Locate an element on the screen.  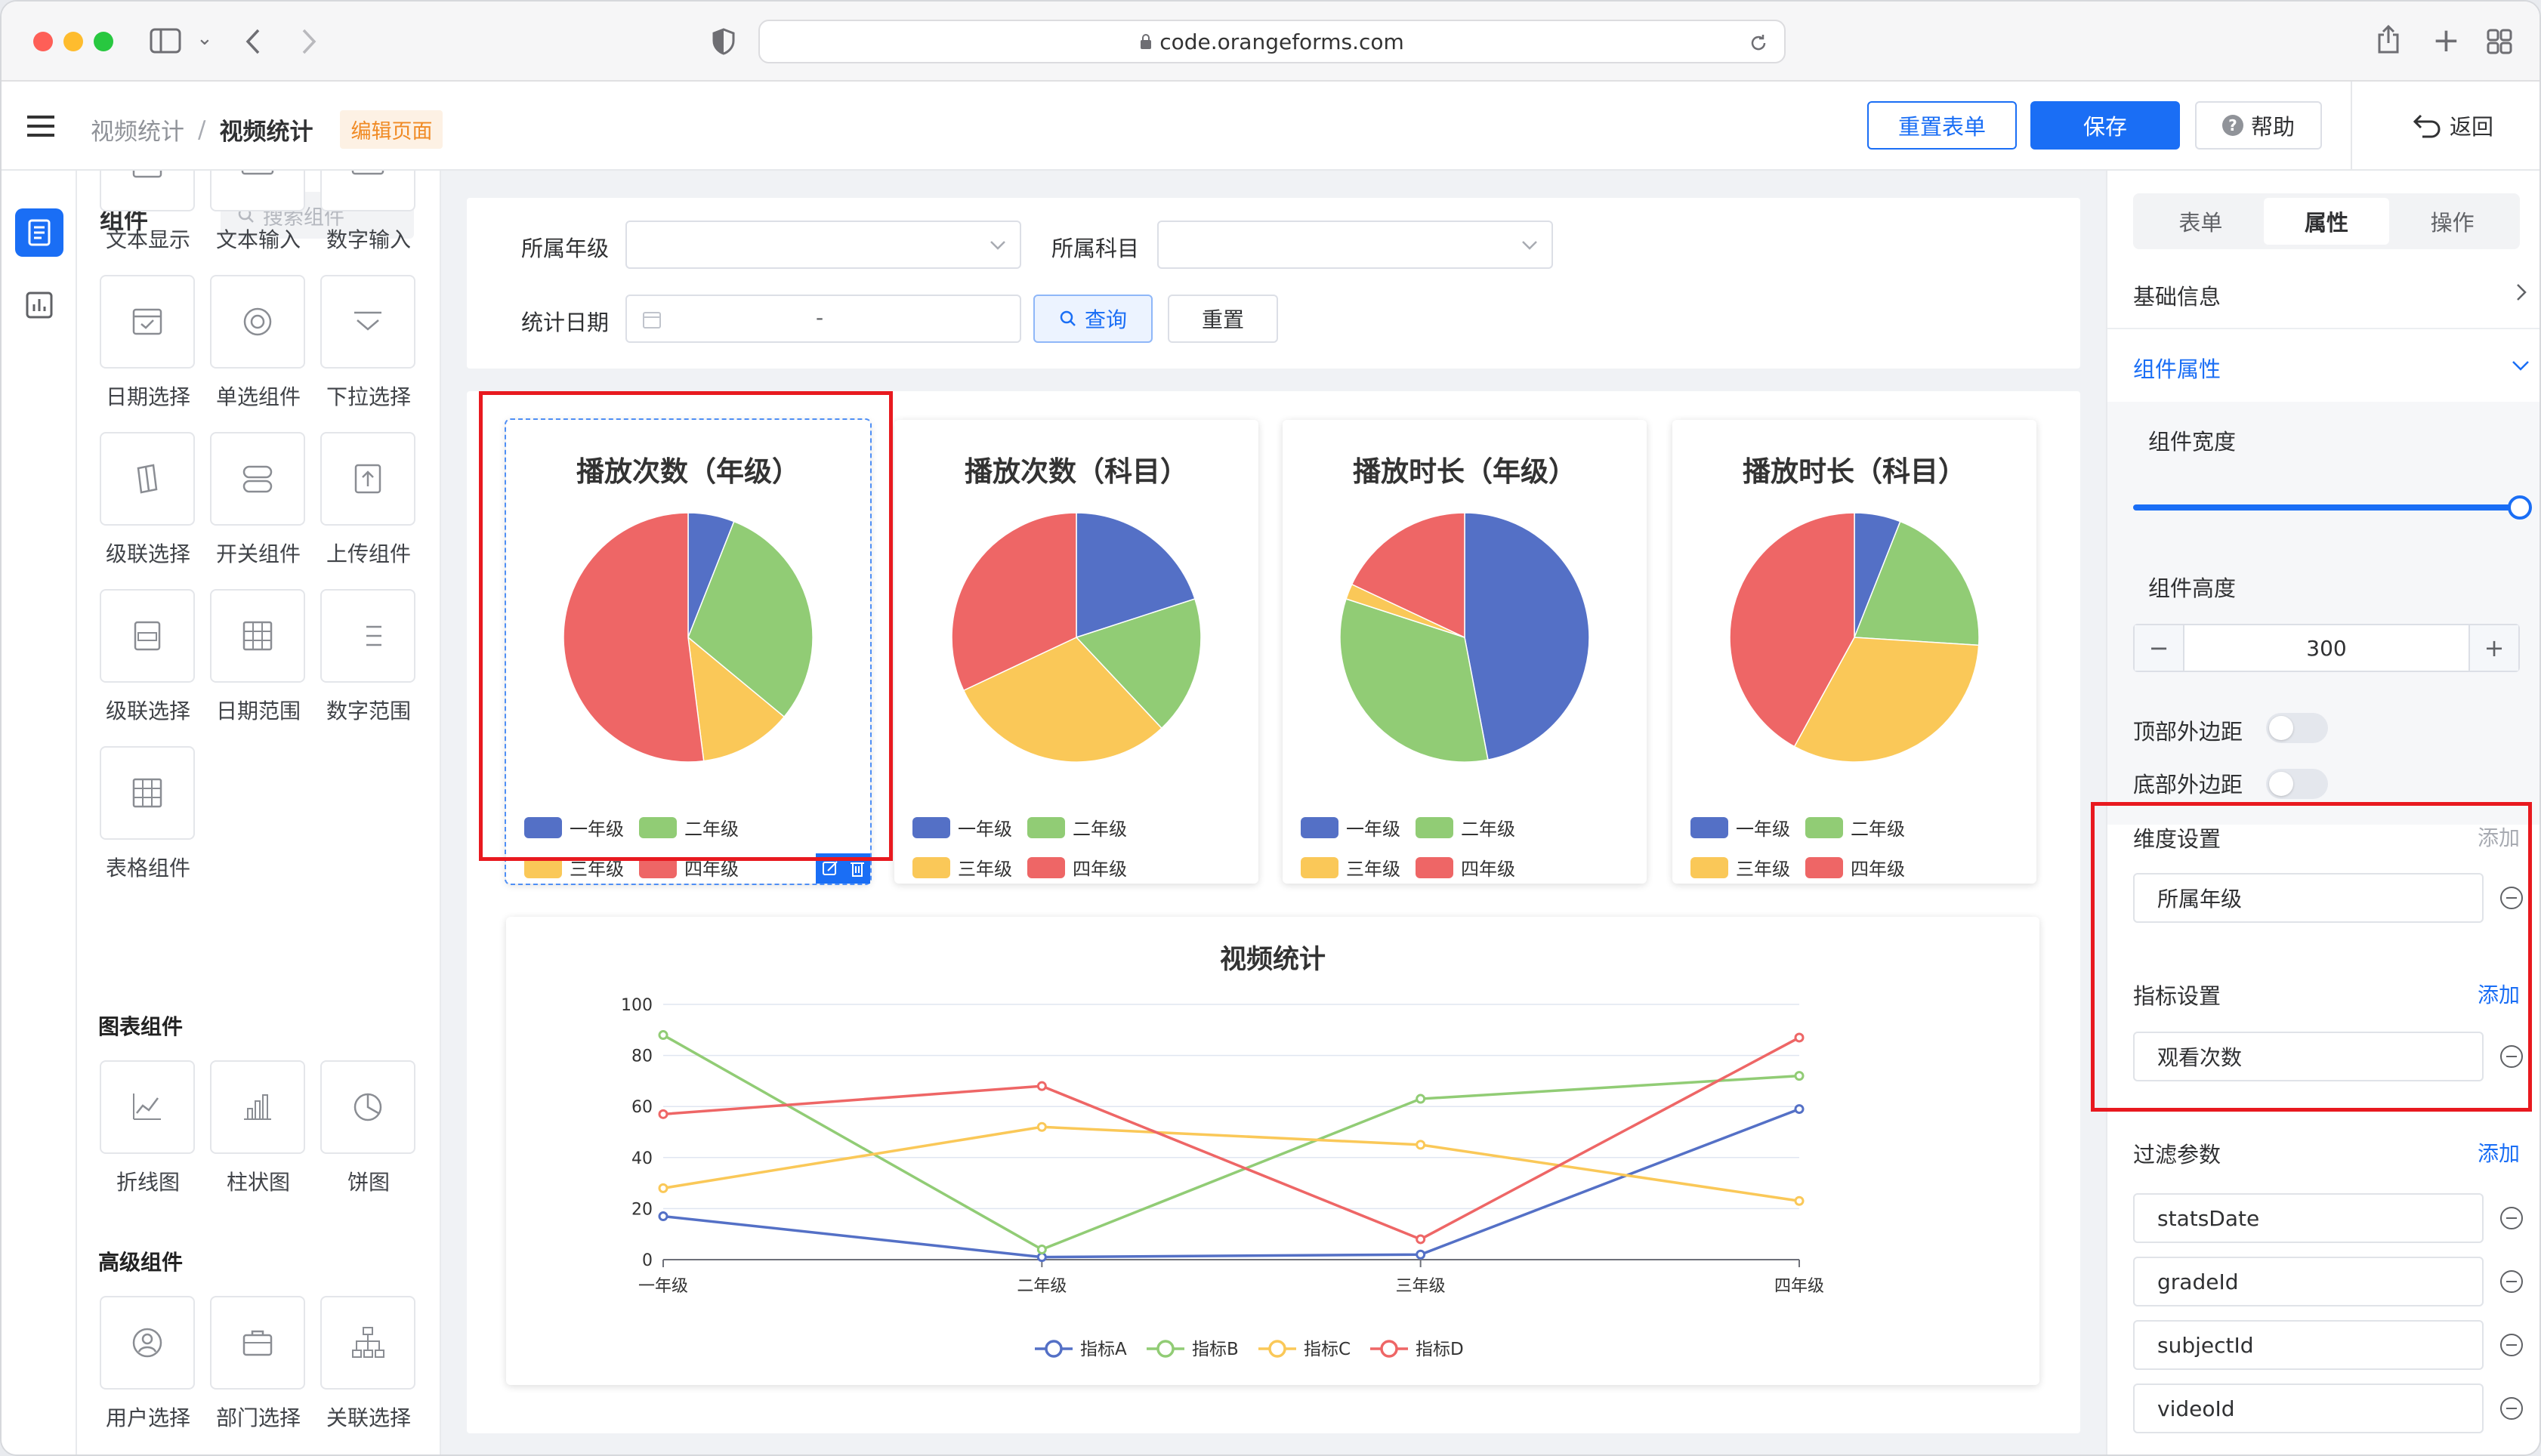
height-value: 300 is located at coordinates (2326, 648).